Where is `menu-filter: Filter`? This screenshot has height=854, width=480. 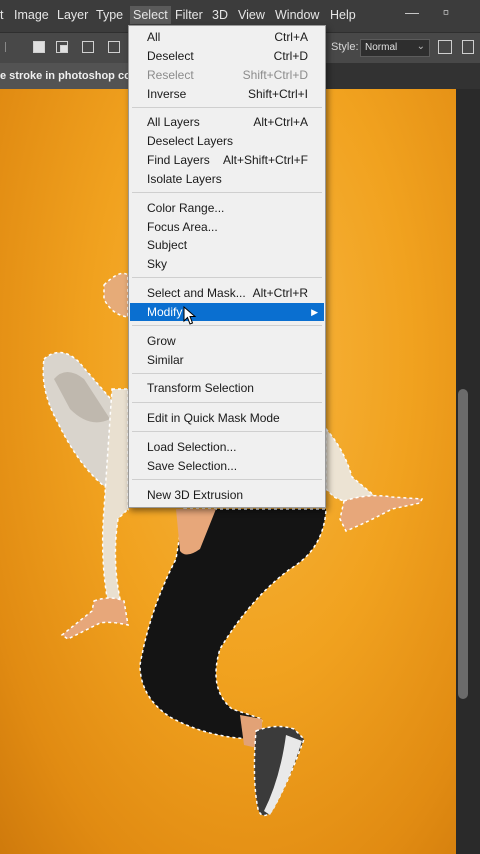
menu-filter: Filter is located at coordinates (189, 15).